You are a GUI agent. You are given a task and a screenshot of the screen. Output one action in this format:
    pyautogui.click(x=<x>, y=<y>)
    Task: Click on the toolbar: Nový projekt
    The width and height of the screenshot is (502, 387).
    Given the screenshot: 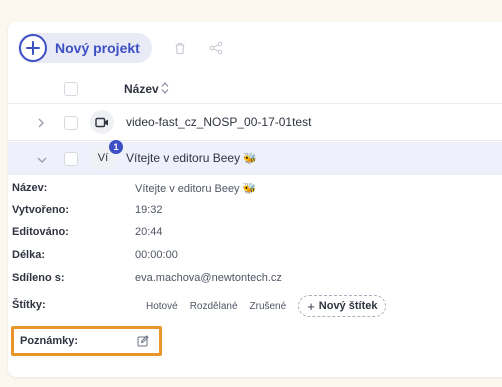 What is the action you would take?
    pyautogui.click(x=121, y=48)
    